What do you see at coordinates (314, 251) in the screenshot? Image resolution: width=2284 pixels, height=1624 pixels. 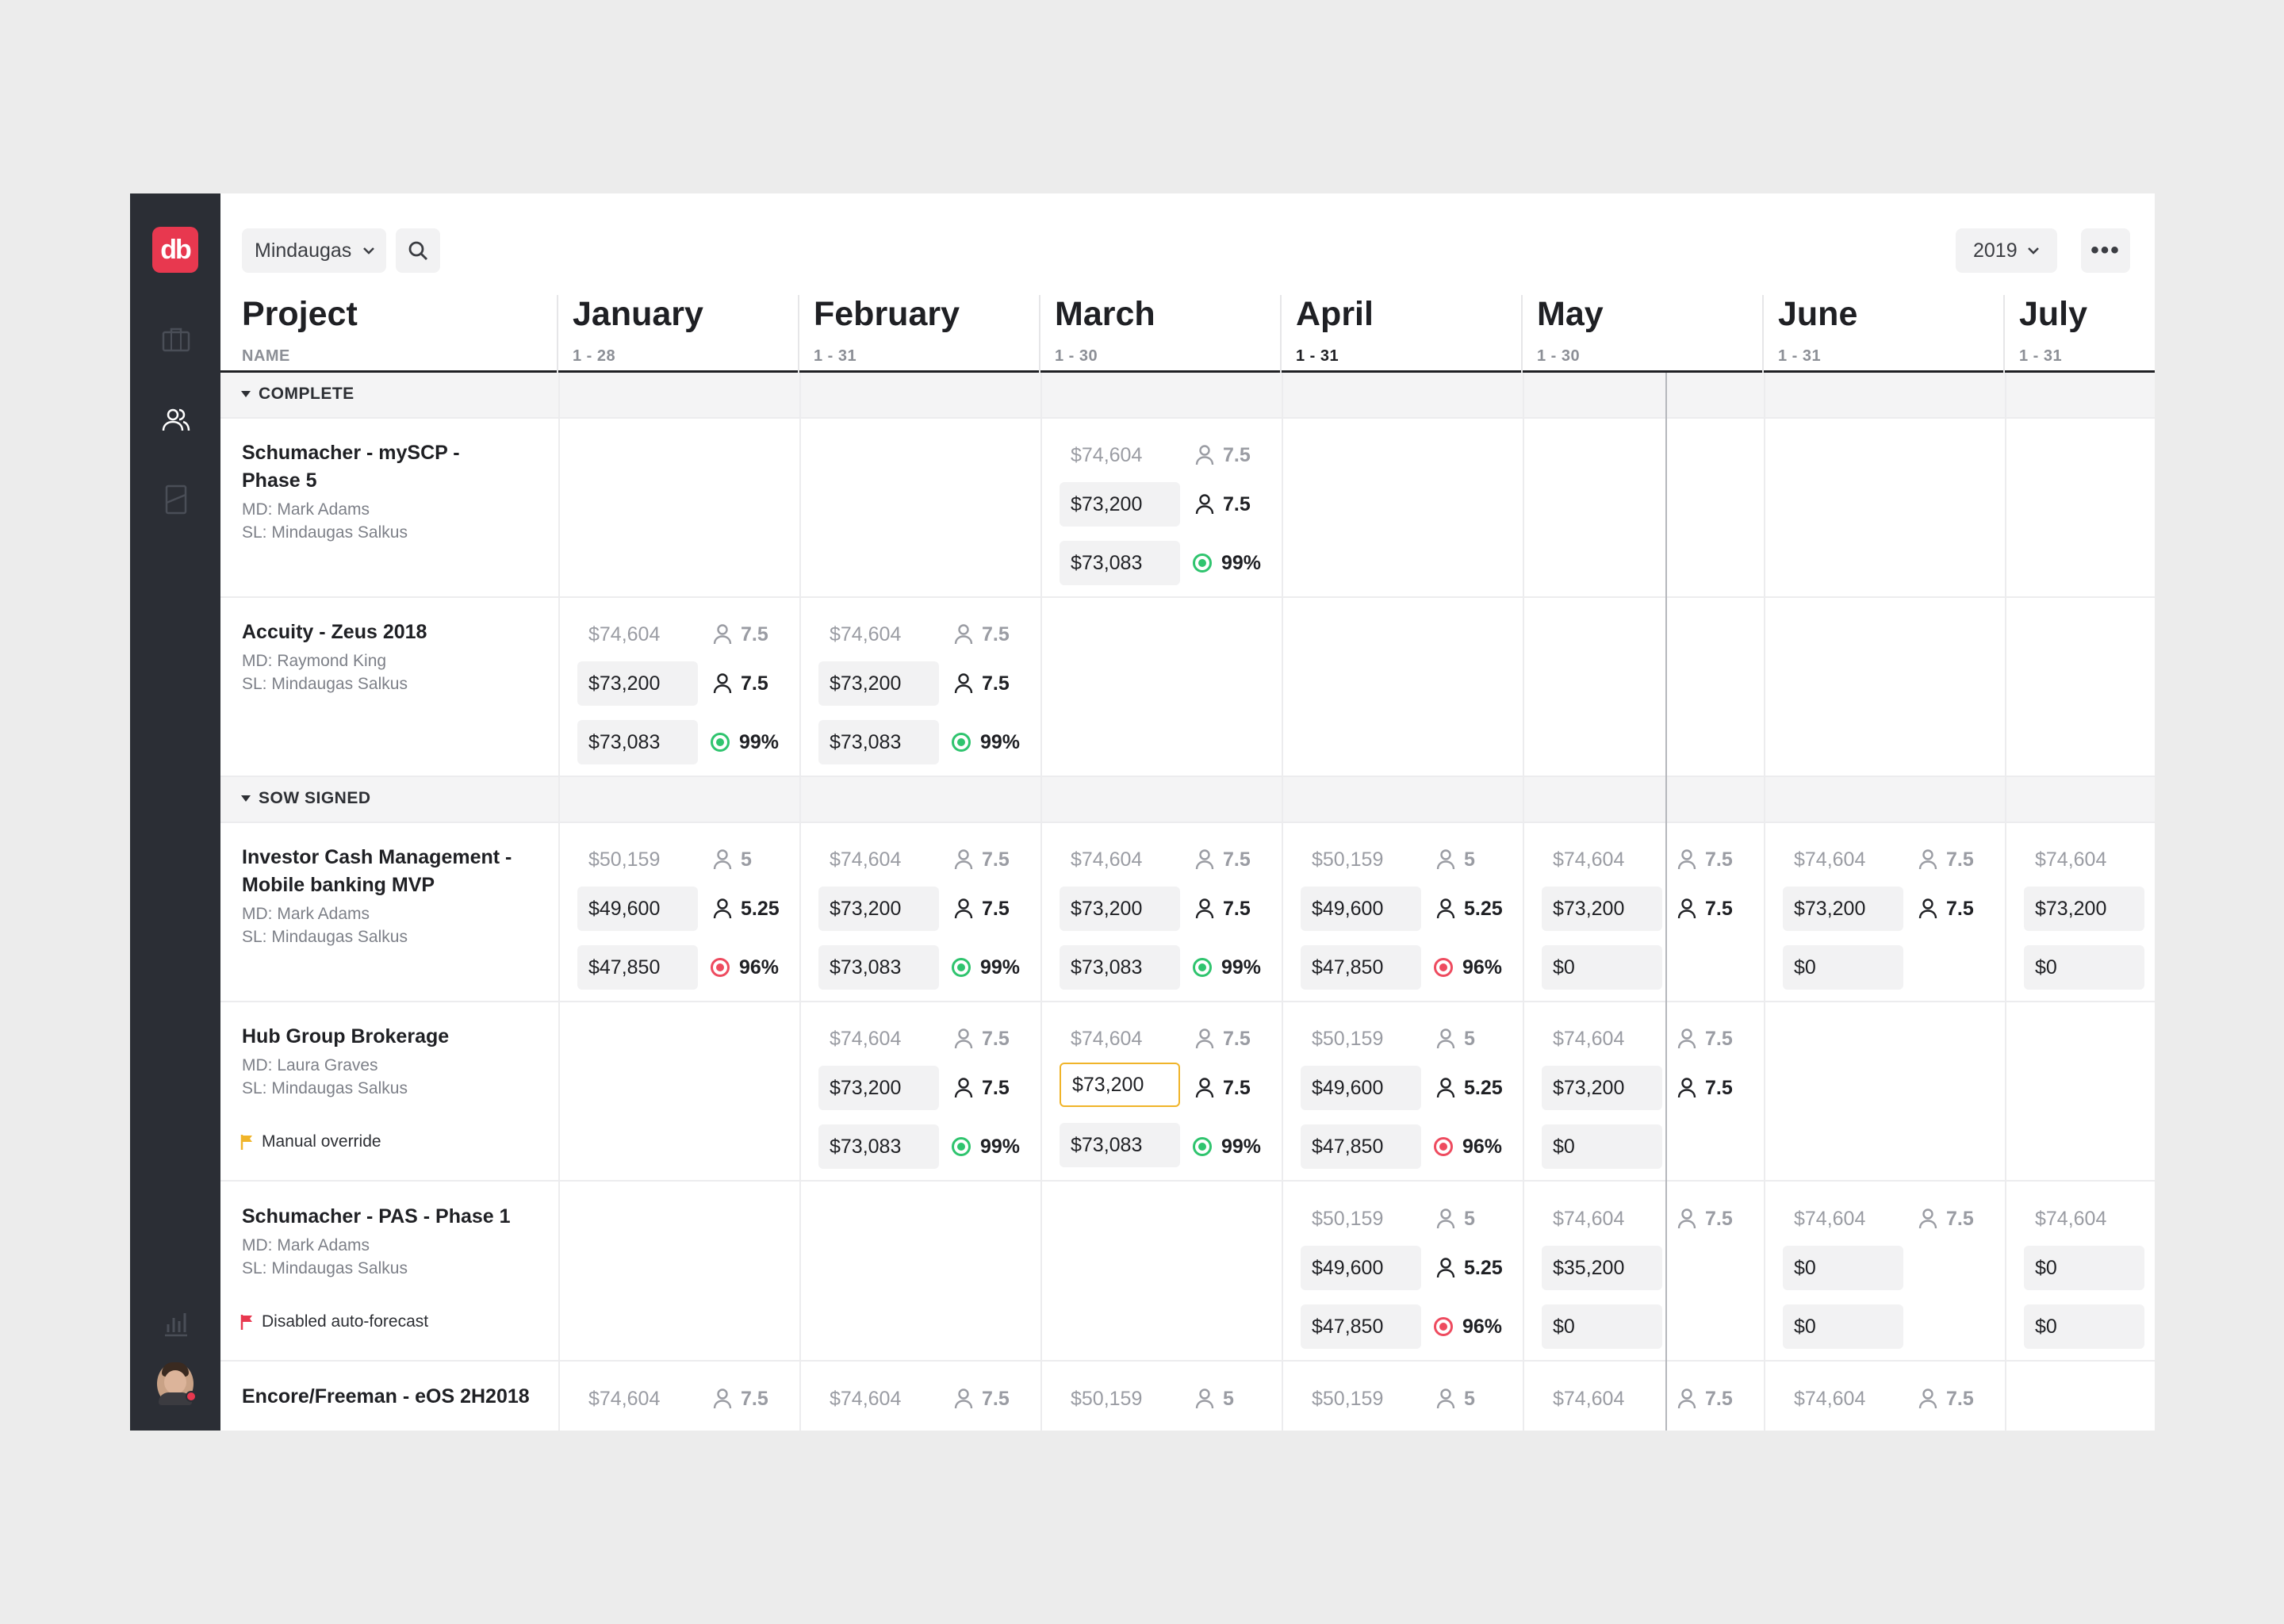 I see `user-dropdown: Mindaugas` at bounding box center [314, 251].